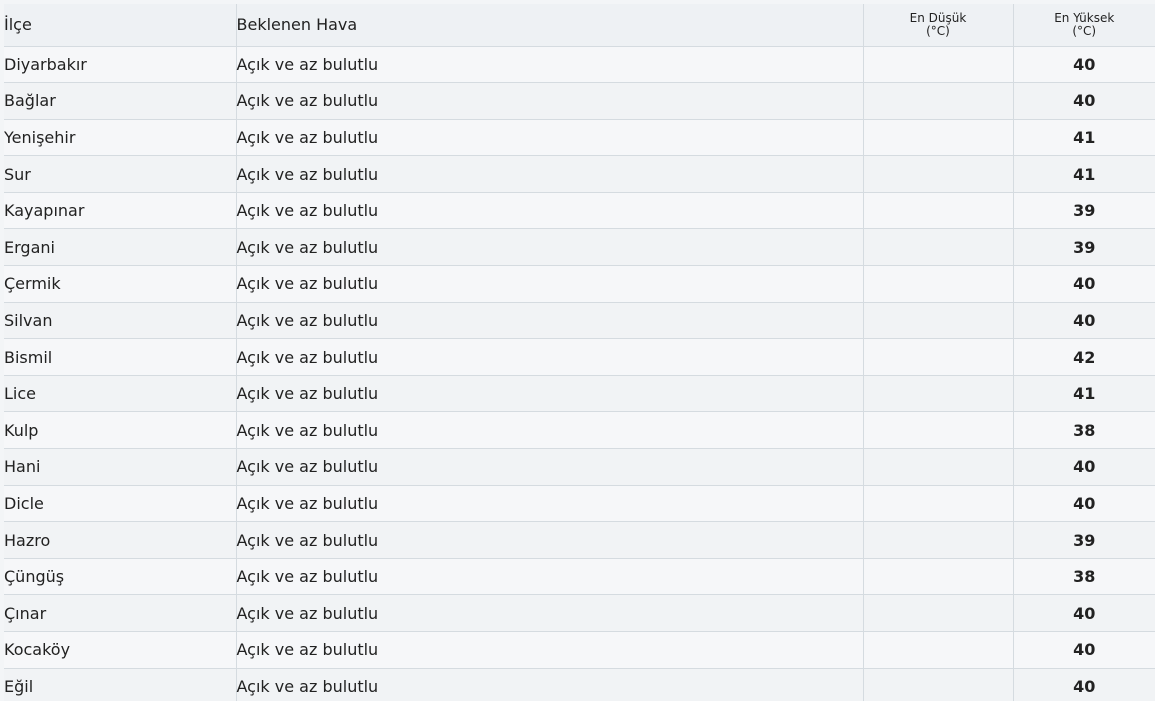  I want to click on header-weather: Beklenen Hava, so click(550, 25).